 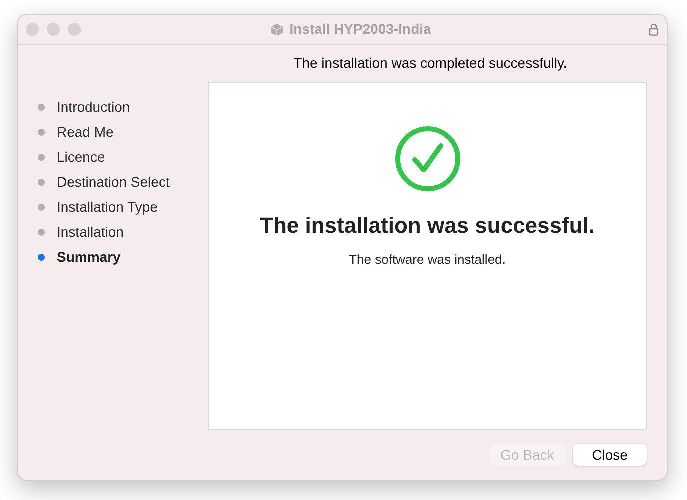 I want to click on checkmark-icon, so click(x=427, y=159).